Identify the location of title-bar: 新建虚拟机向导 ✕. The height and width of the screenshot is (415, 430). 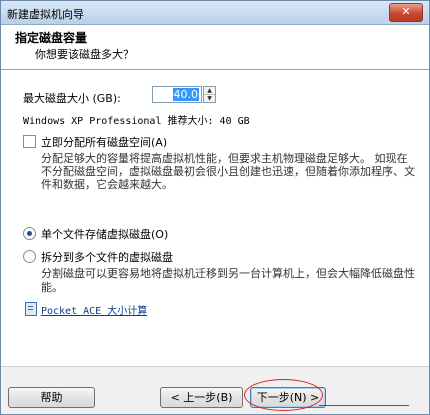
(215, 13).